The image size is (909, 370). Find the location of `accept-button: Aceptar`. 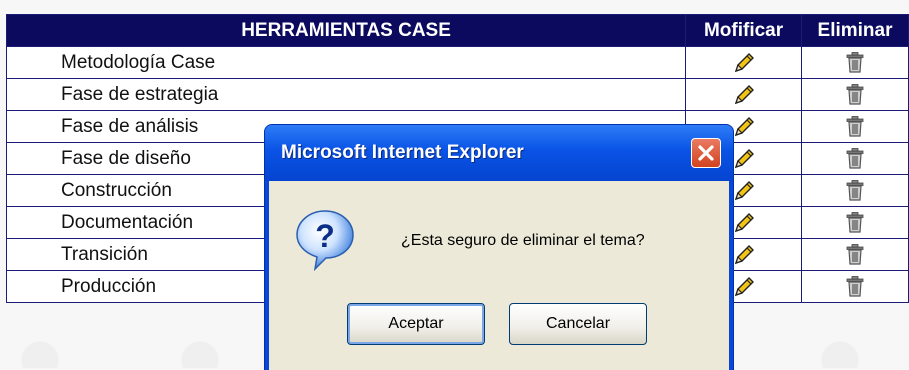

accept-button: Aceptar is located at coordinates (416, 324).